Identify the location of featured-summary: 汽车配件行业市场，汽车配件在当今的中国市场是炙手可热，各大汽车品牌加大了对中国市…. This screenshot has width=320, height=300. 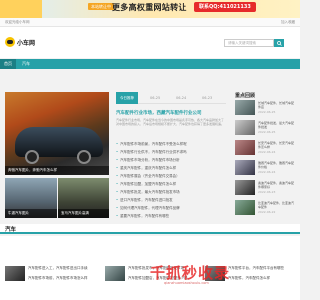
(170, 122).